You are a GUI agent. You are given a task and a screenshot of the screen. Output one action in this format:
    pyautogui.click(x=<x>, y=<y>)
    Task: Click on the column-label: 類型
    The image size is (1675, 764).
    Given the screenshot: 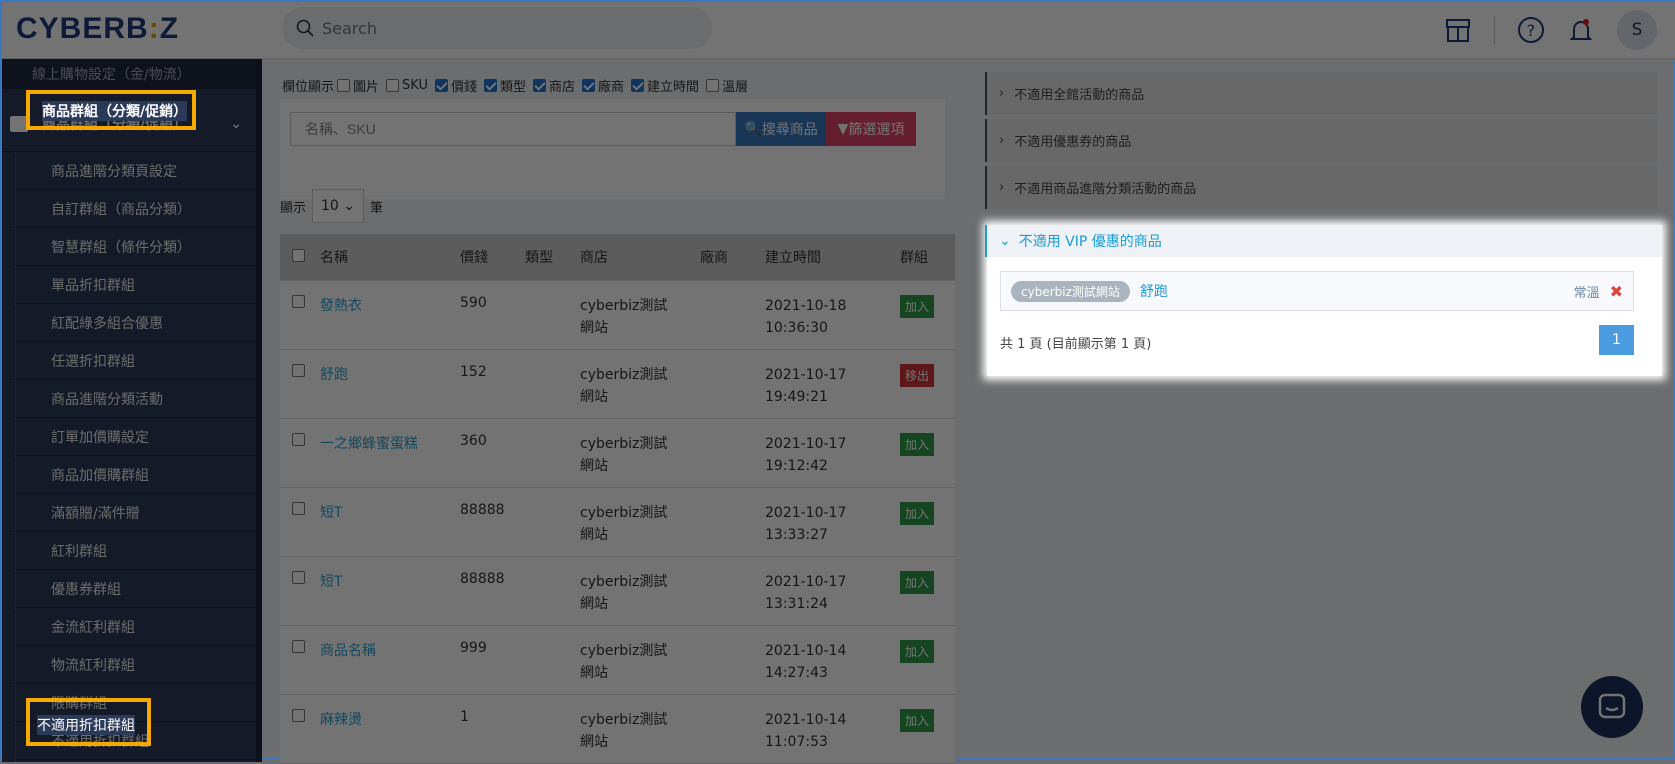 What is the action you would take?
    pyautogui.click(x=513, y=87)
    